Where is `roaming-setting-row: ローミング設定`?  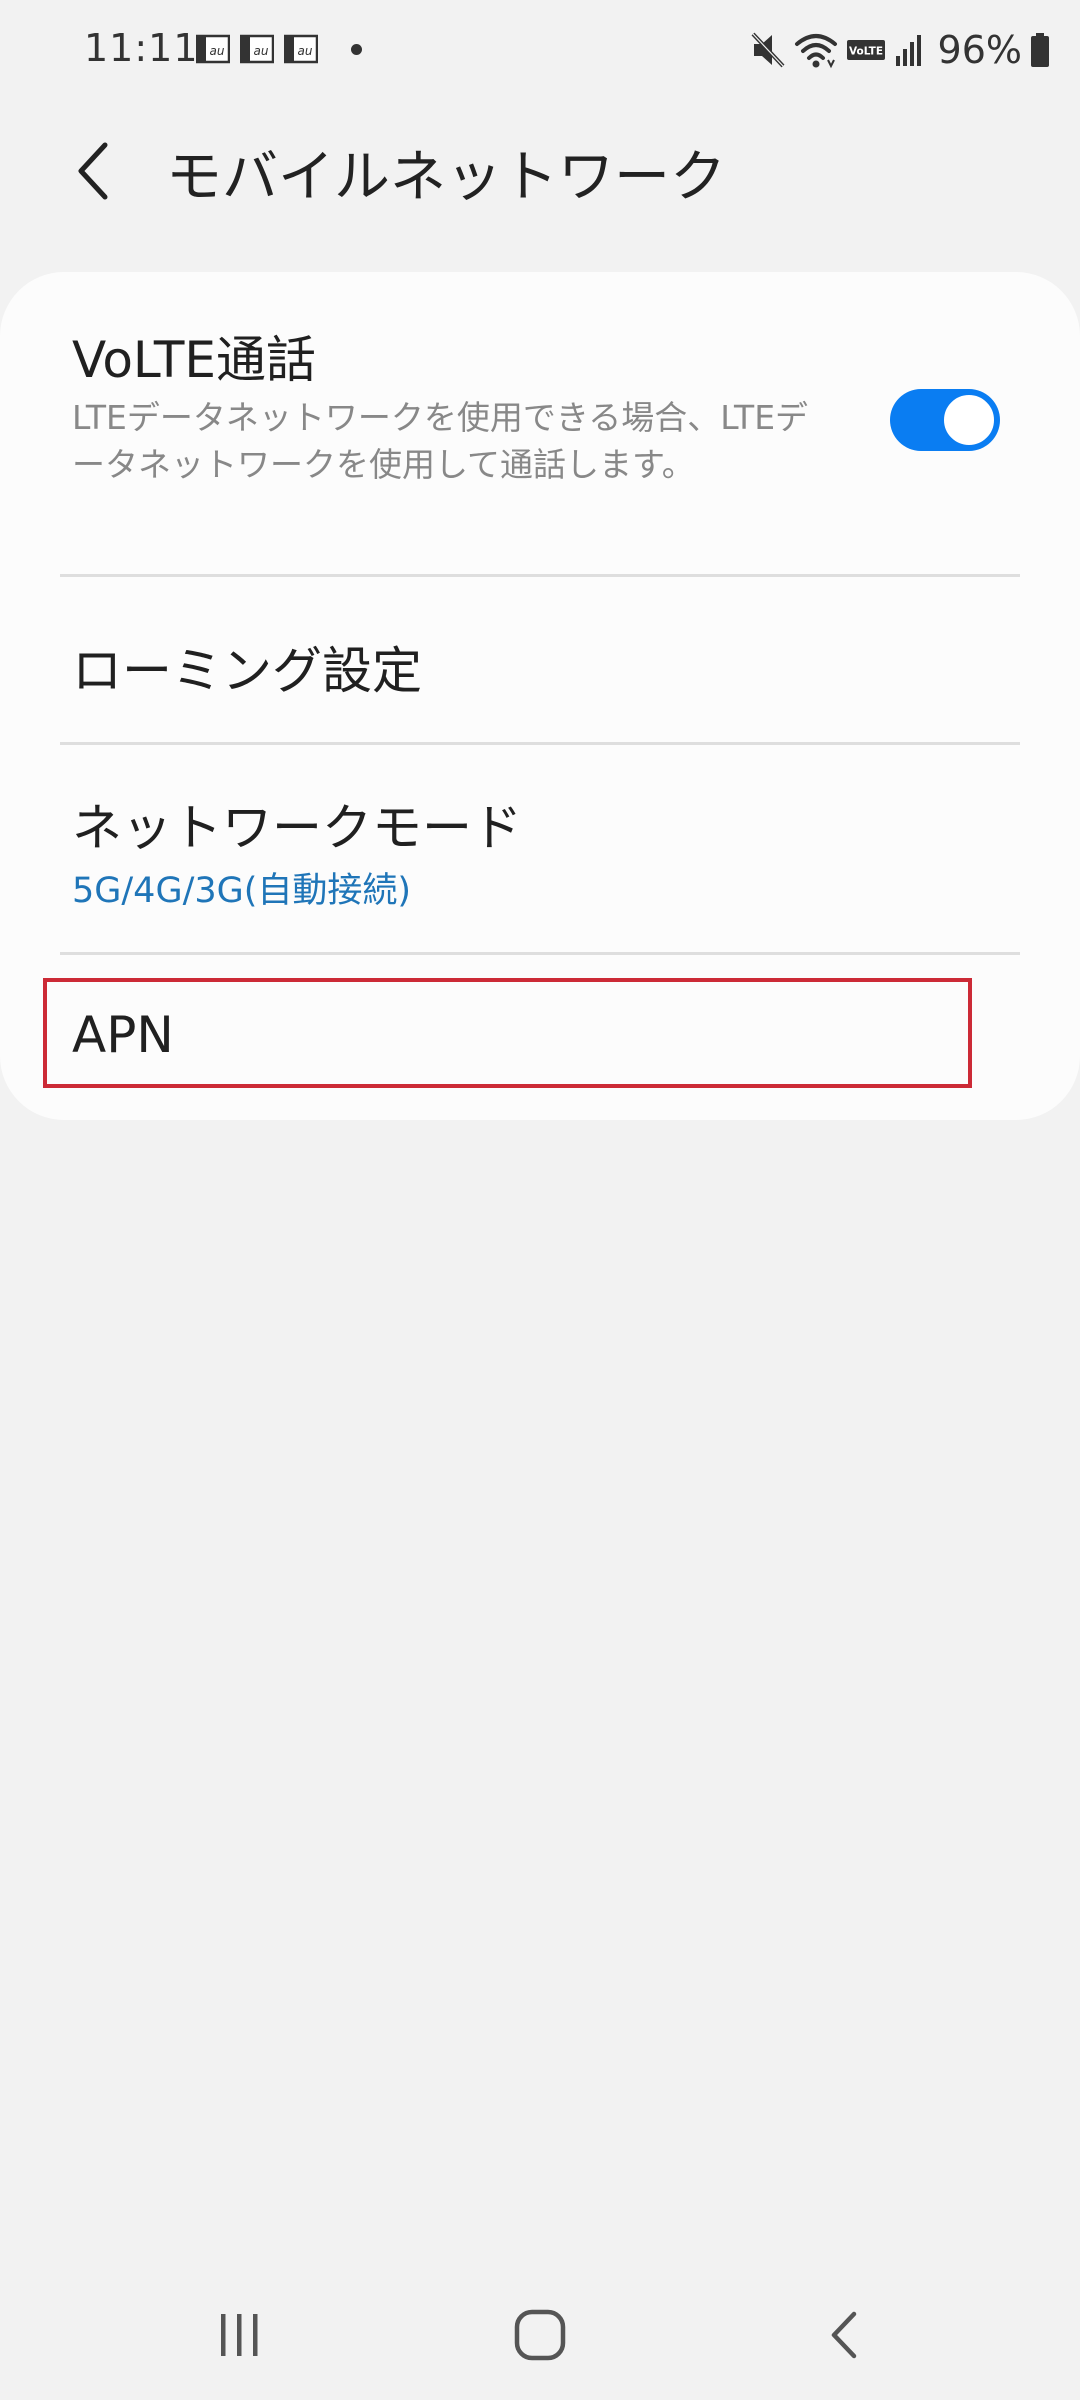
roaming-setting-row: ローミング設定 is located at coordinates (540, 659).